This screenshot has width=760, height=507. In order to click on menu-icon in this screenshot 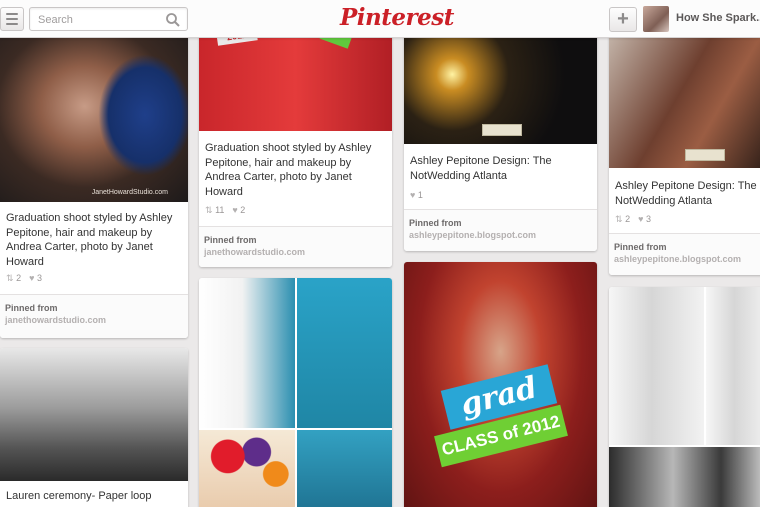, I will do `click(12, 14)`.